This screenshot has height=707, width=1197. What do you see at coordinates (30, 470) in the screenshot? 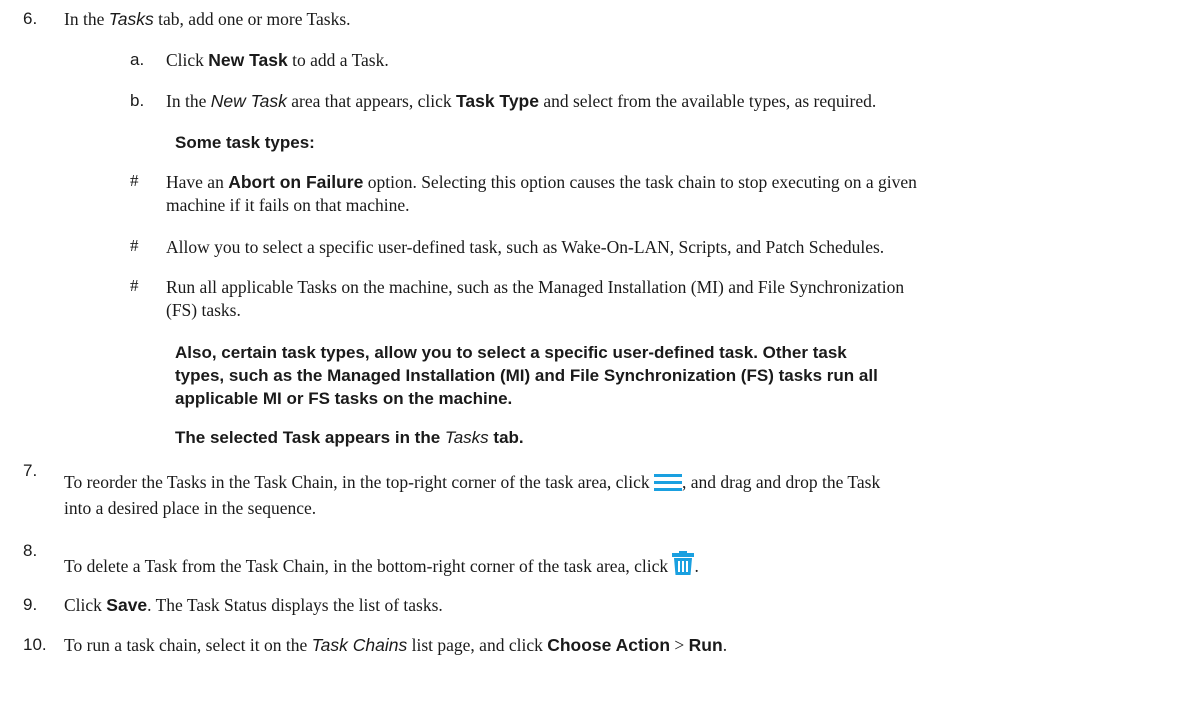
I see `step-number: 7.` at bounding box center [30, 470].